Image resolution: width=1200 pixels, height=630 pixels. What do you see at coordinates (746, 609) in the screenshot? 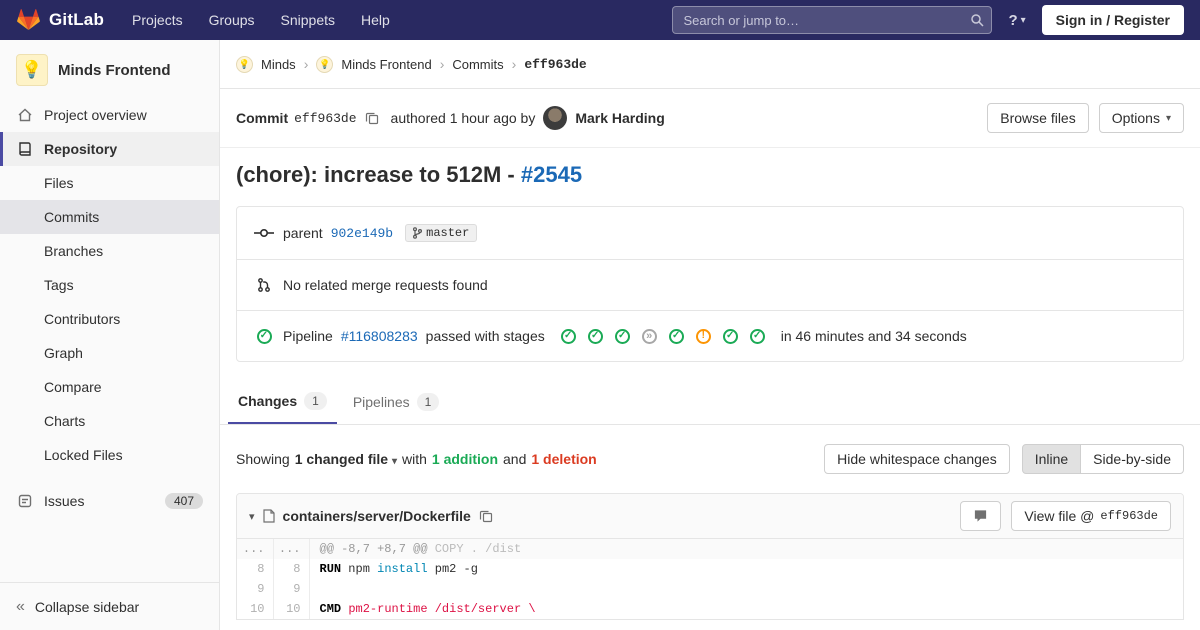
I see `code-line: CMD pm2-runtime /dist/server \` at bounding box center [746, 609].